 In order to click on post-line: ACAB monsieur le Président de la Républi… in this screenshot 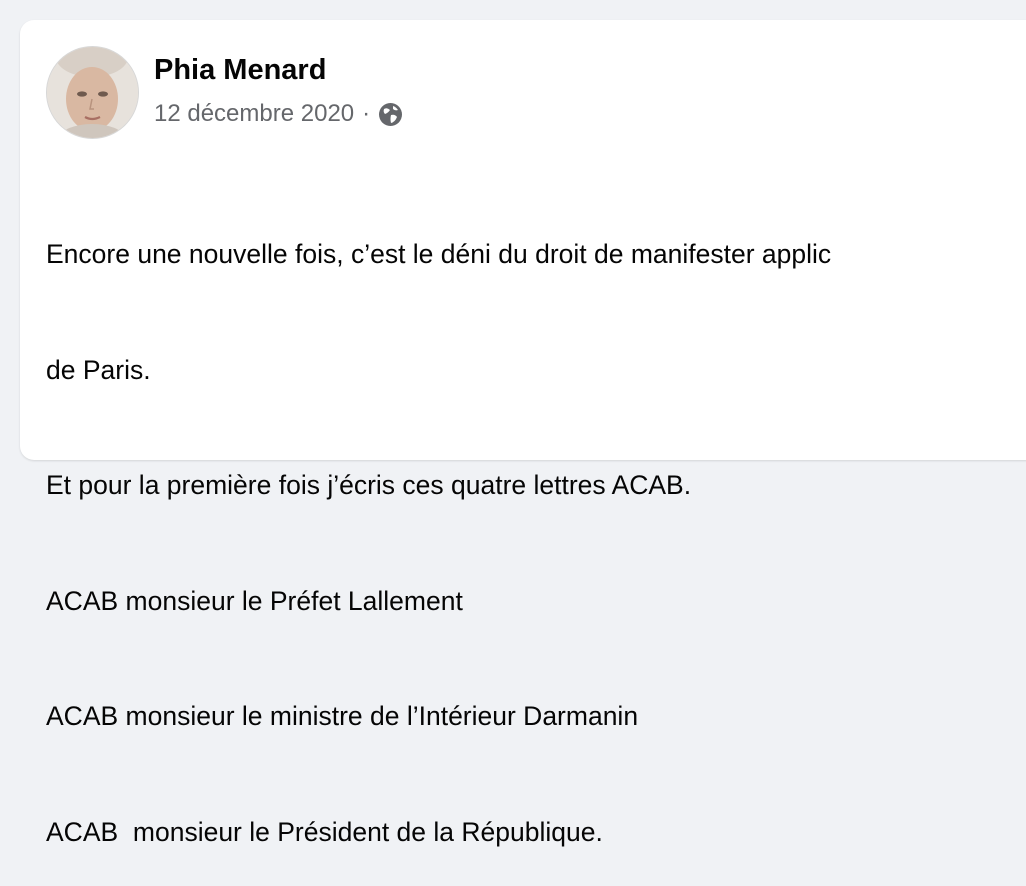, I will do `click(324, 831)`.